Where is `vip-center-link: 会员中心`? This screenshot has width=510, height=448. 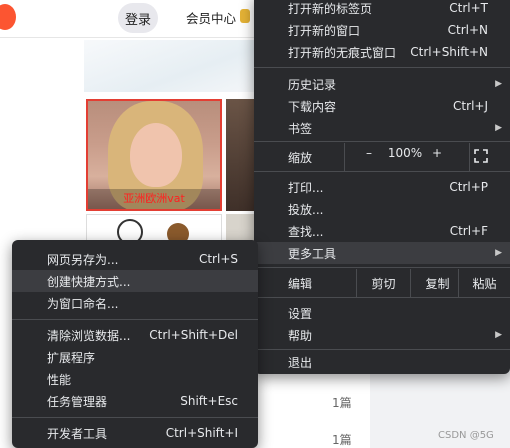 vip-center-link: 会员中心 is located at coordinates (211, 17).